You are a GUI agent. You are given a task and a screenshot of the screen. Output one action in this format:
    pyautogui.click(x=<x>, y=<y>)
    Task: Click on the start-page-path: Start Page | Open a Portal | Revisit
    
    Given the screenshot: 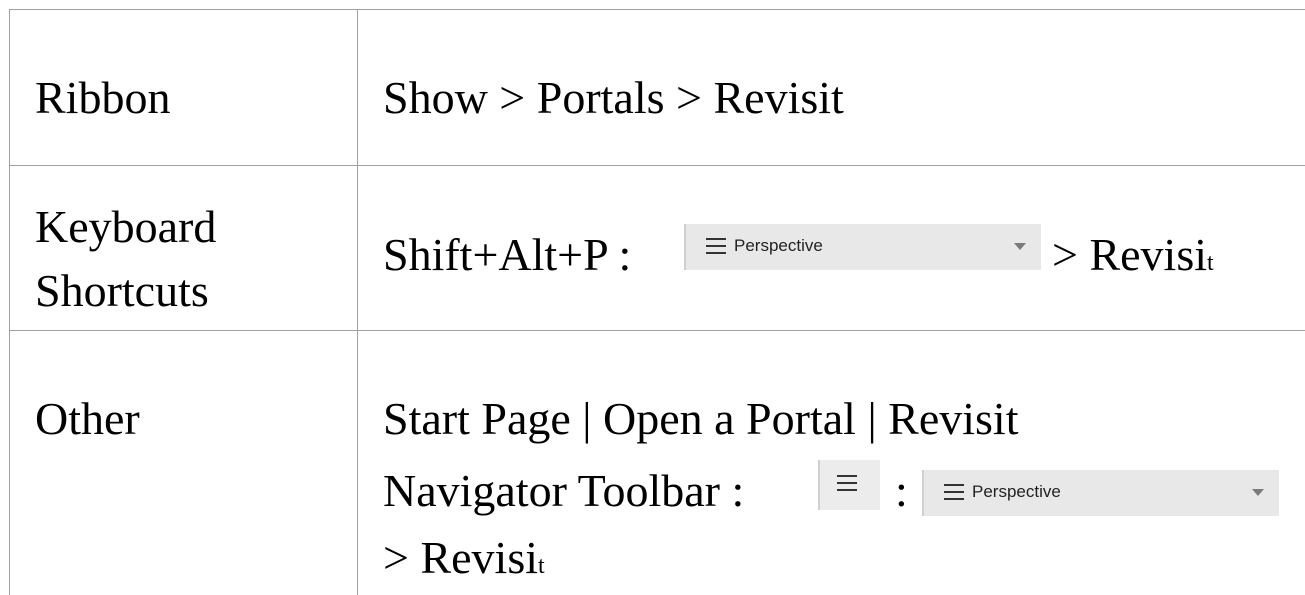 What is the action you would take?
    pyautogui.click(x=701, y=418)
    